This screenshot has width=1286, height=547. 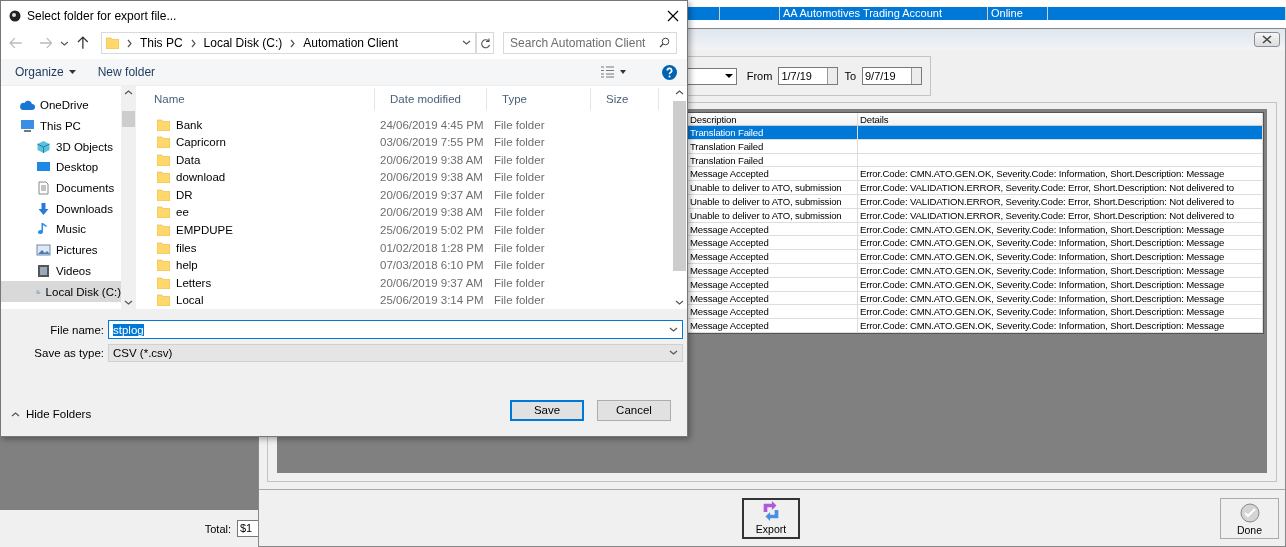 I want to click on separator-icon, so click(x=293, y=43).